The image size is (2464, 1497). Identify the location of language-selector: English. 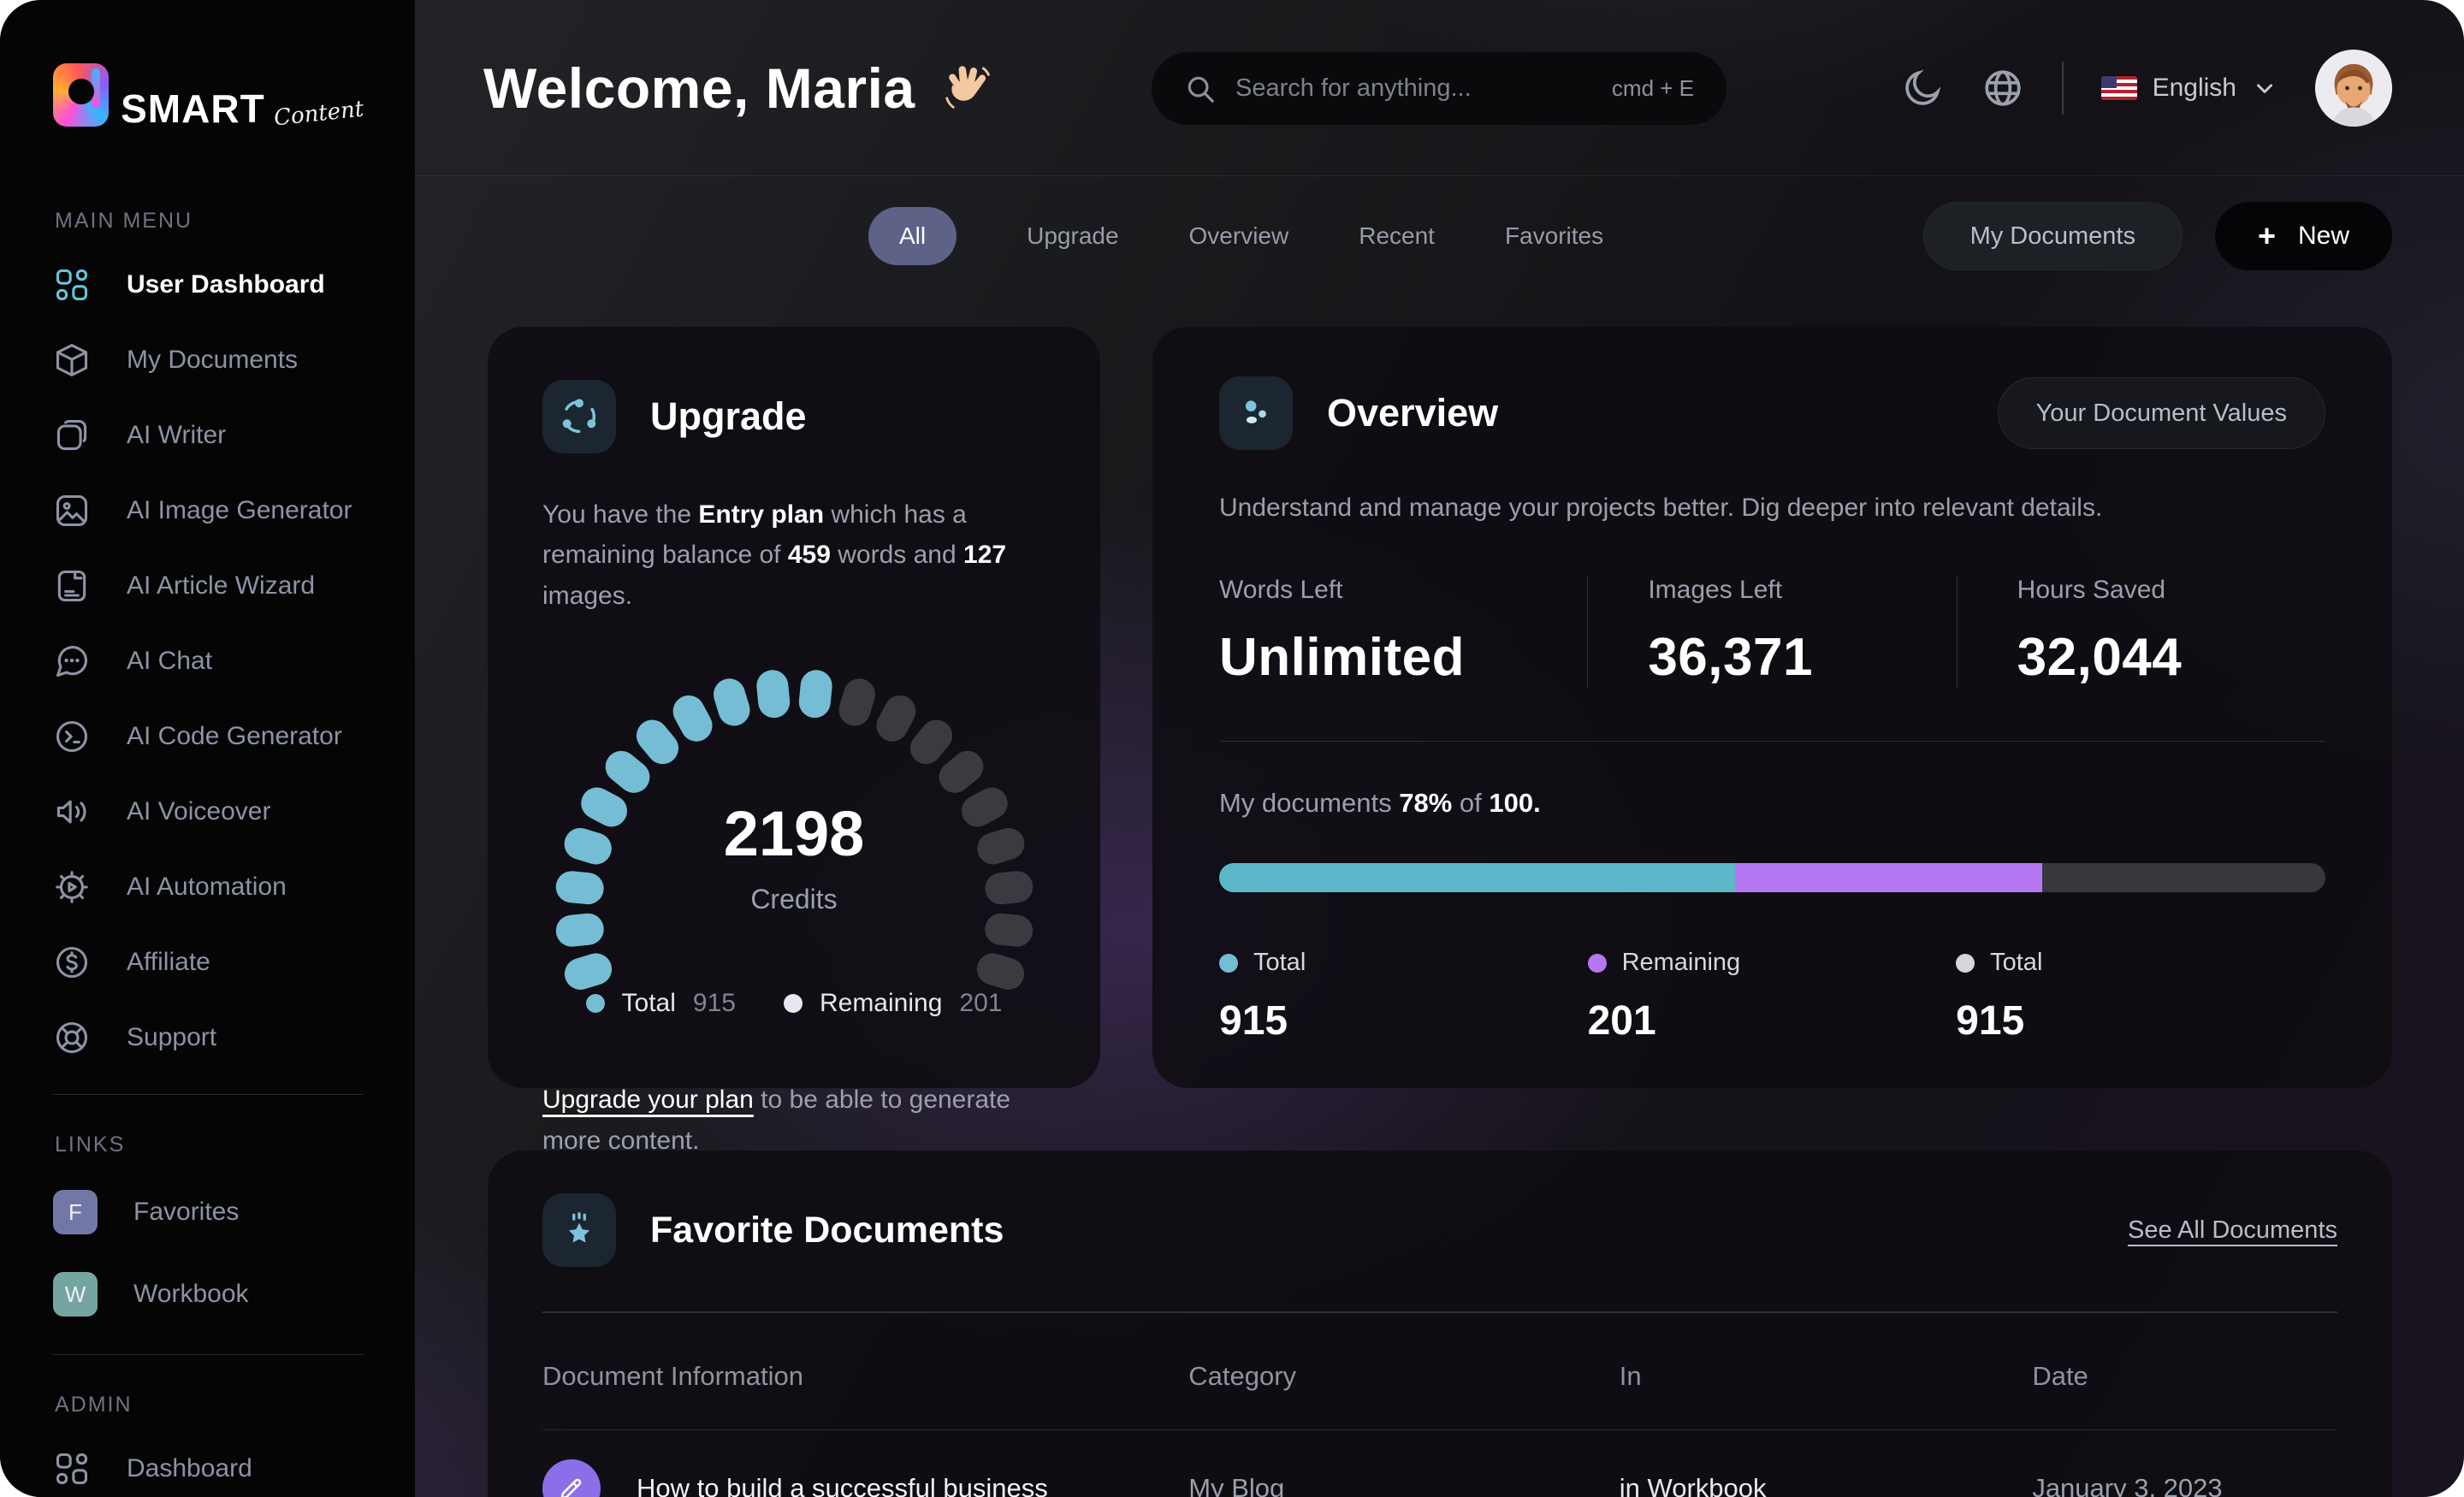
(2188, 88).